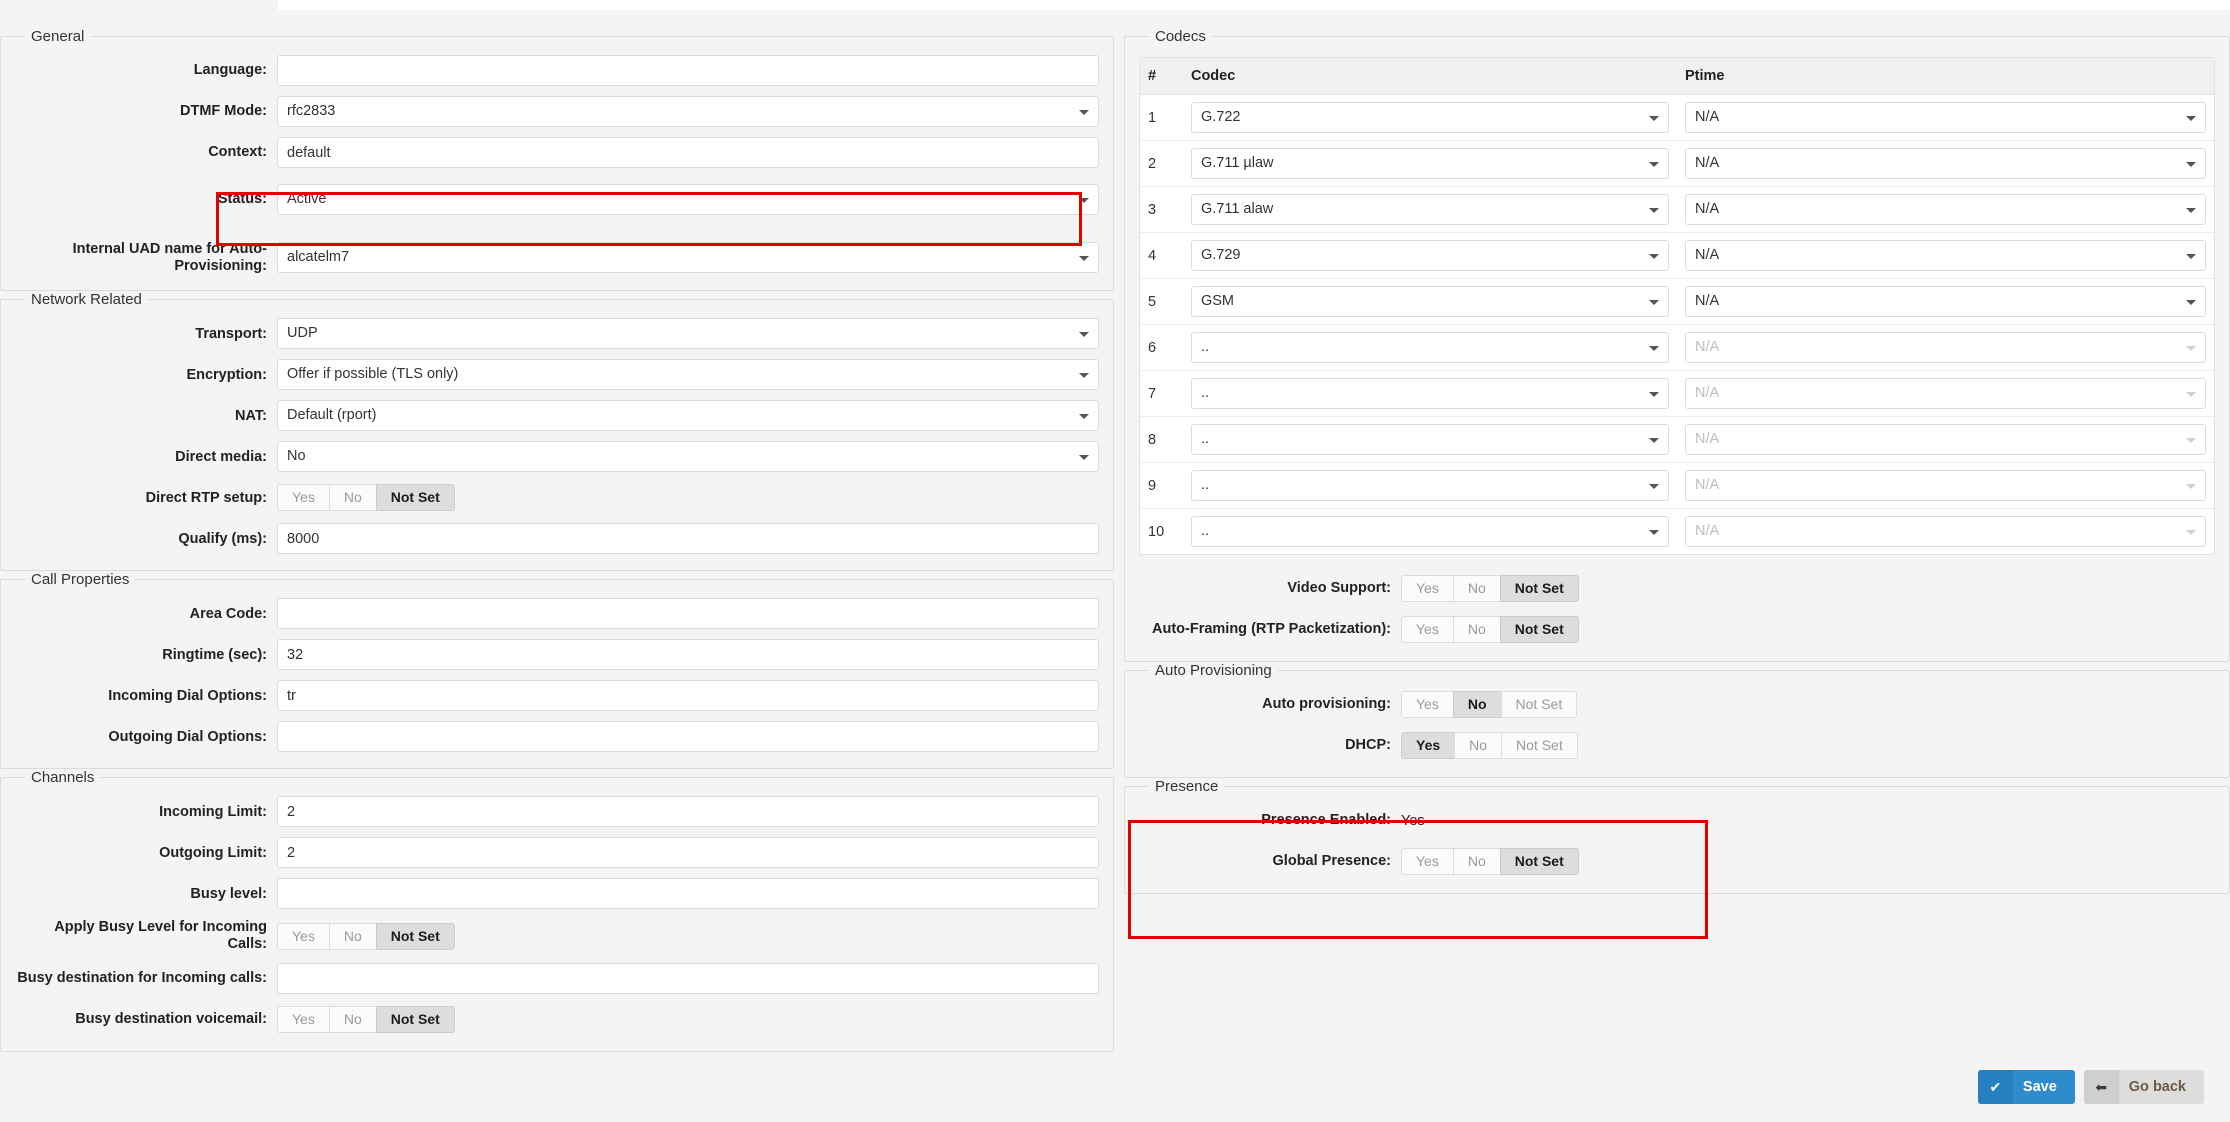 The height and width of the screenshot is (1122, 2230). I want to click on dtmf-mode-select: rfc2833, so click(688, 111).